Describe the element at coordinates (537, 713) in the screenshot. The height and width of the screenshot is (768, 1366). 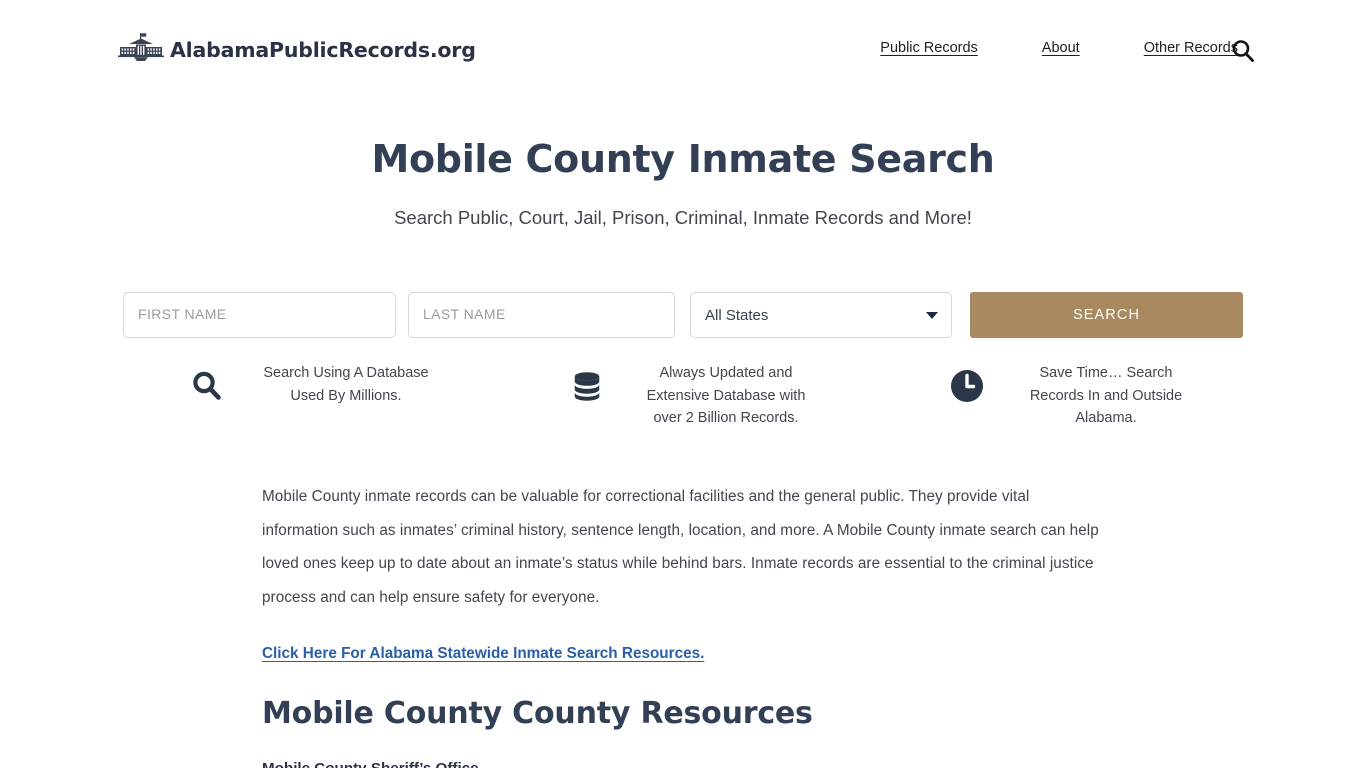
I see `section-heading: Mobile County County Resources` at that location.